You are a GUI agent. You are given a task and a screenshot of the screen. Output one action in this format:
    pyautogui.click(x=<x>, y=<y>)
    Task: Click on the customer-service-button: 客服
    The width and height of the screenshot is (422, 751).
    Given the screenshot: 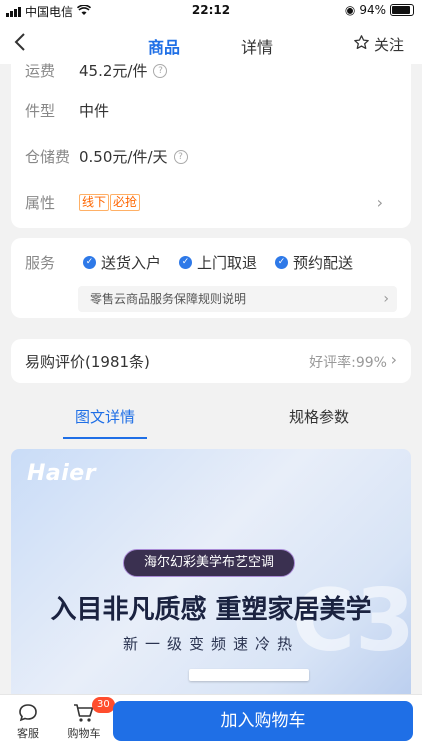 What is the action you would take?
    pyautogui.click(x=28, y=722)
    